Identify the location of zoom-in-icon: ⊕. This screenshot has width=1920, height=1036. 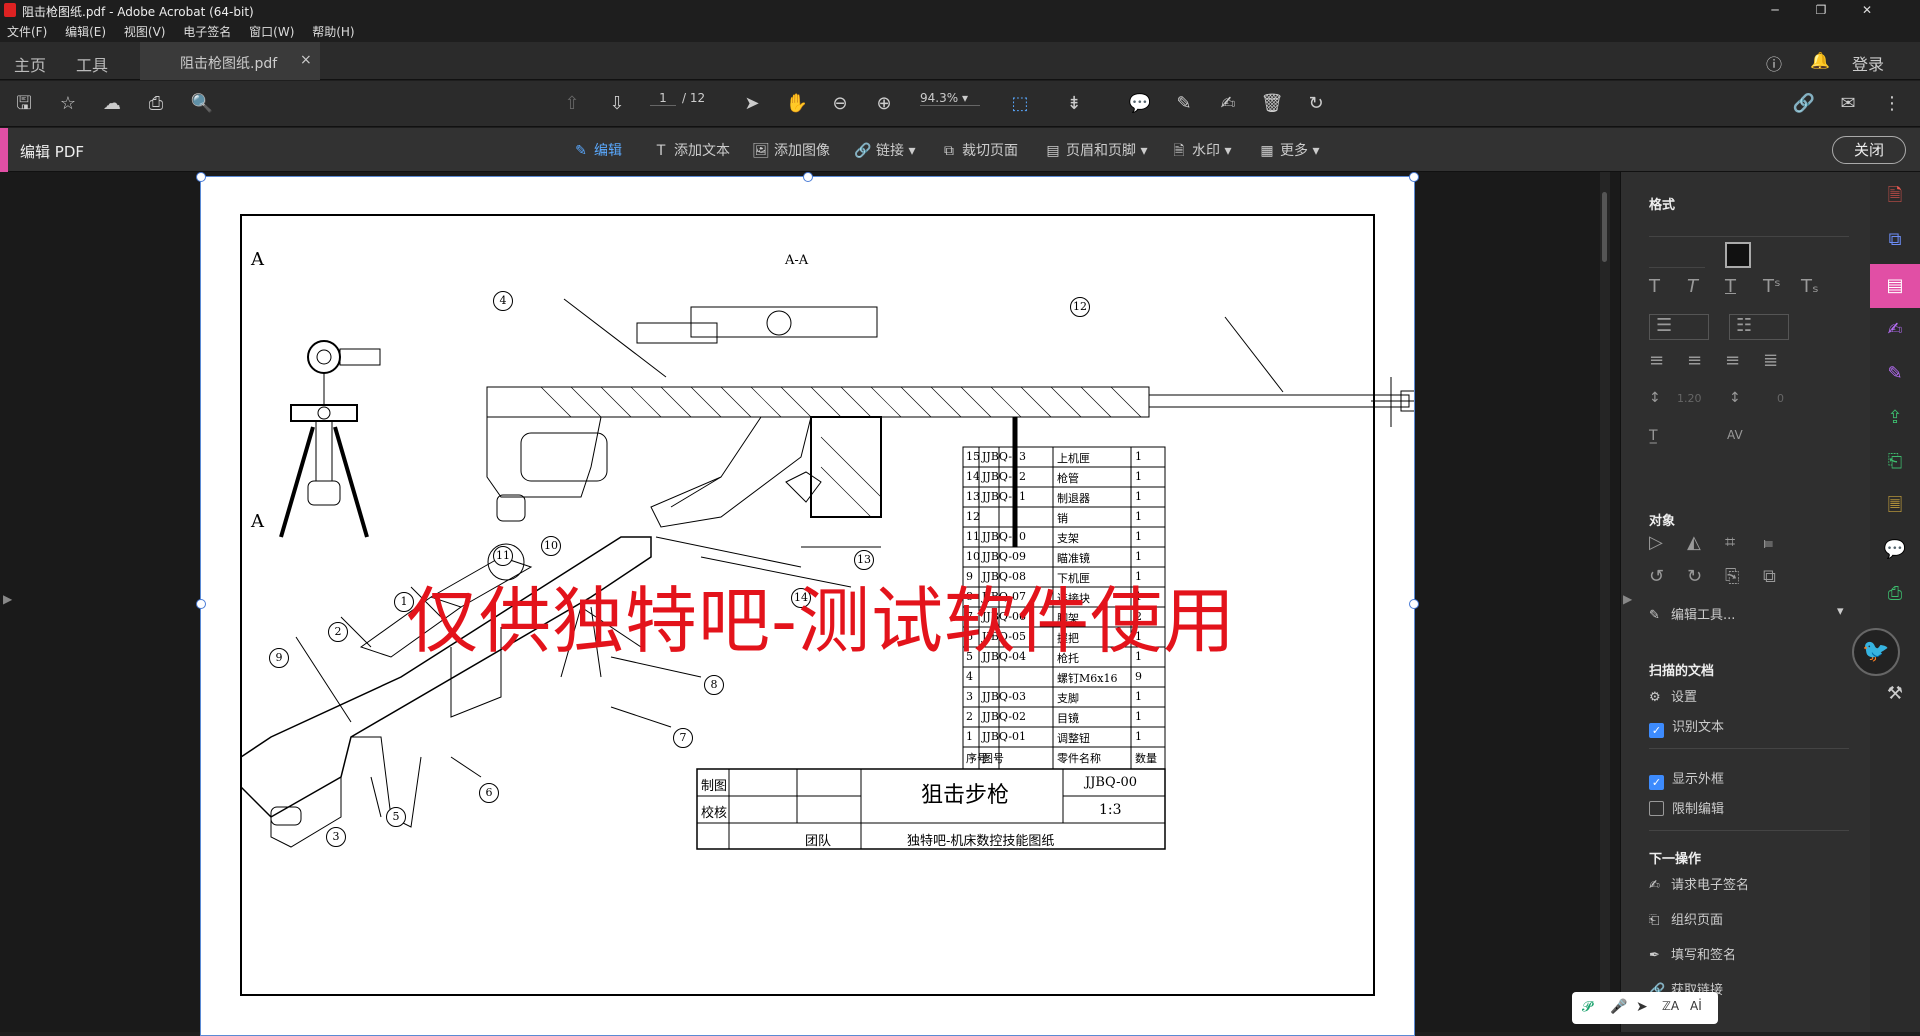
(884, 104).